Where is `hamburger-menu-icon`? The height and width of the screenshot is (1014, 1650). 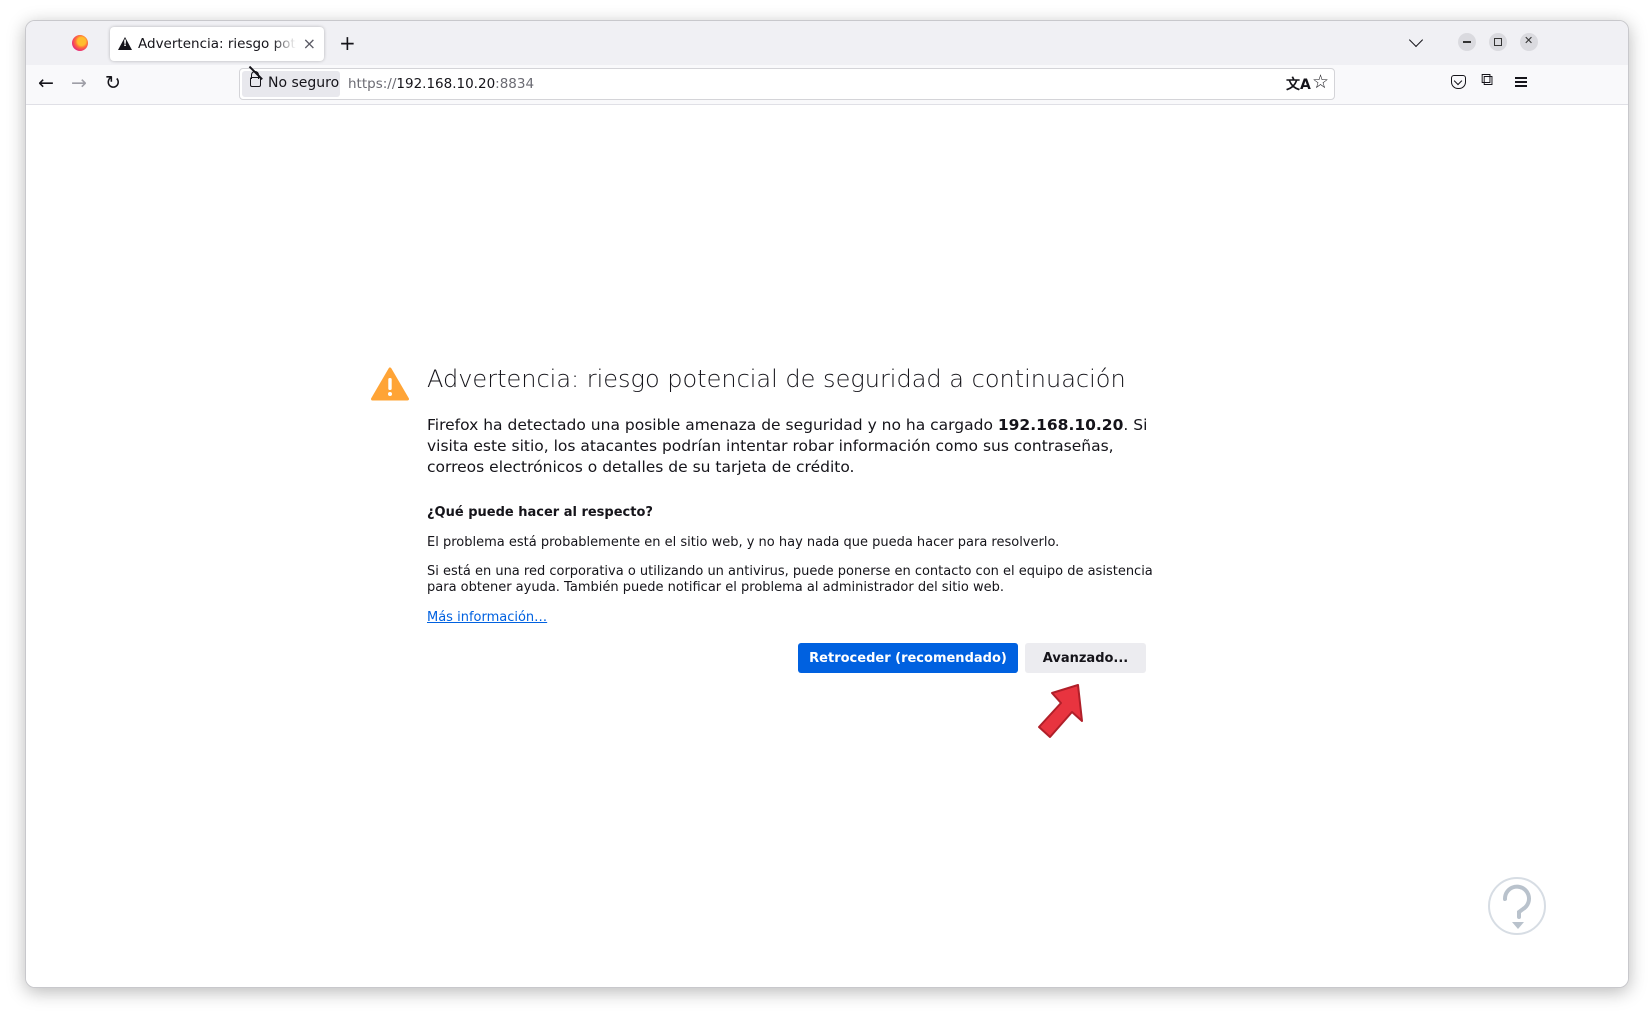 hamburger-menu-icon is located at coordinates (1521, 78).